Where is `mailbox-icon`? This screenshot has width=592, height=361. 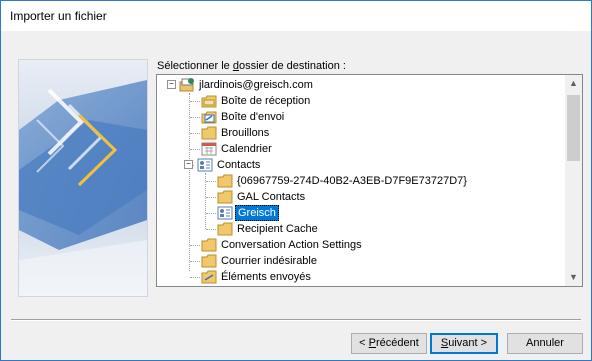 mailbox-icon is located at coordinates (187, 85).